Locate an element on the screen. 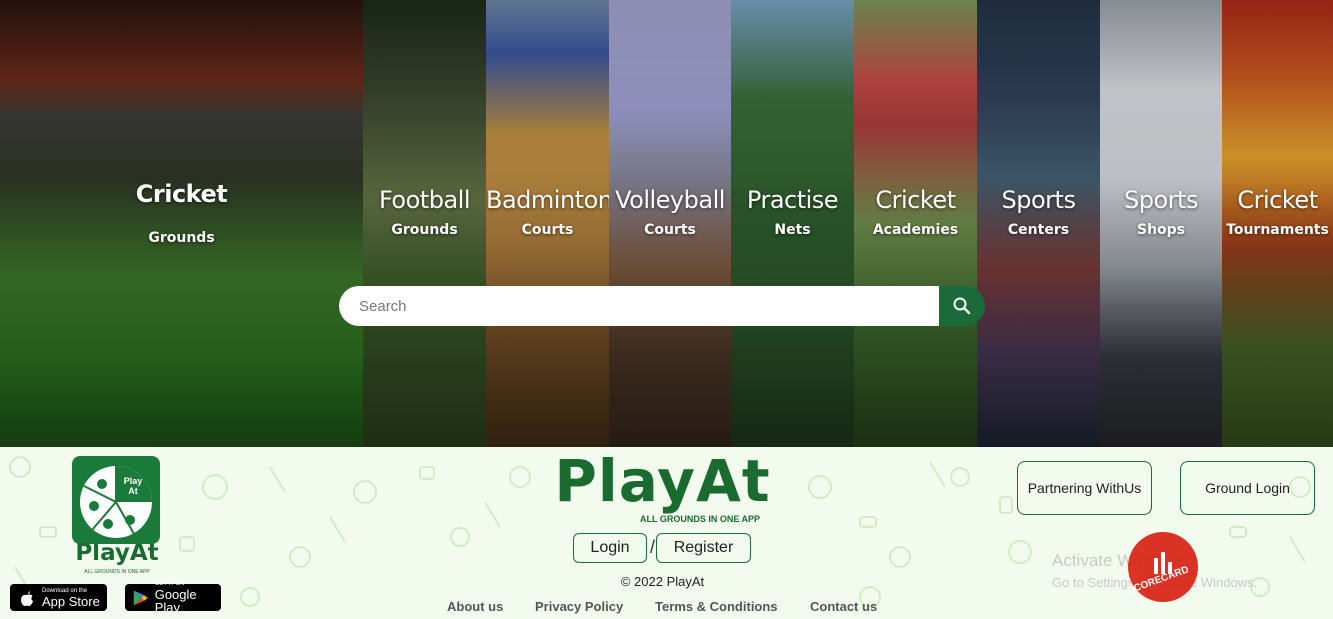 Image resolution: width=1333 pixels, height=619 pixels. category-title: Practise is located at coordinates (792, 200).